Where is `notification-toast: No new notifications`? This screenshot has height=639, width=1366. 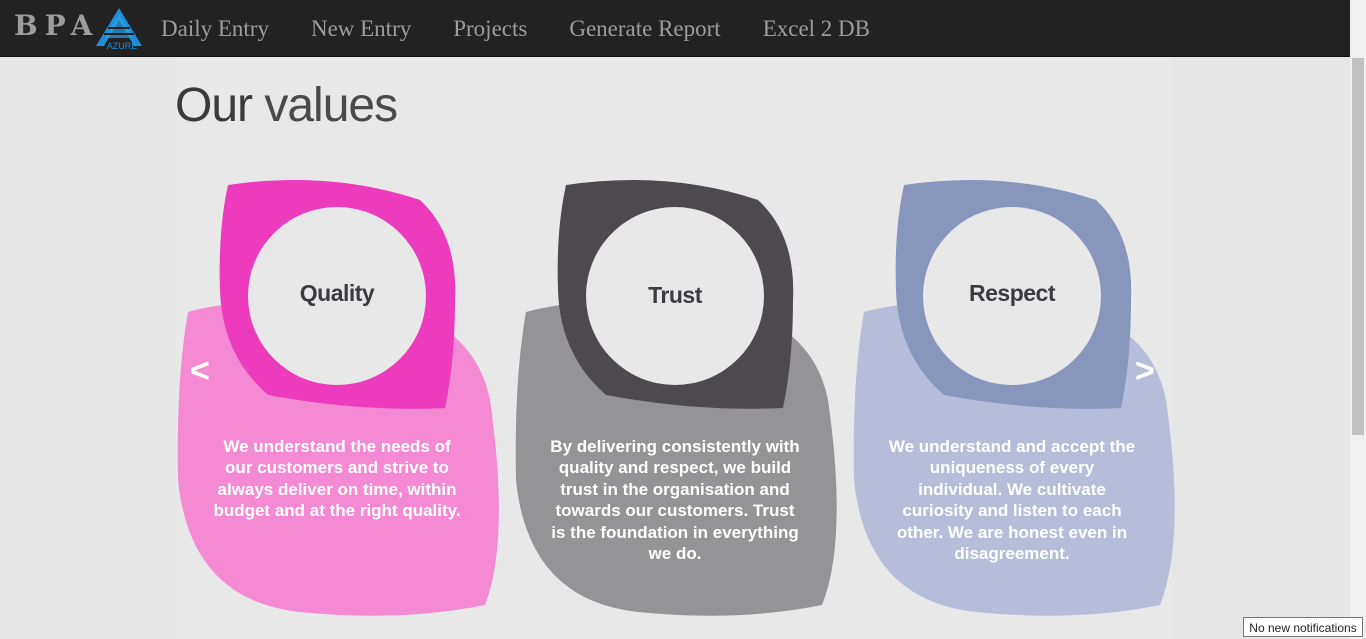
notification-toast: No new notifications is located at coordinates (1303, 627).